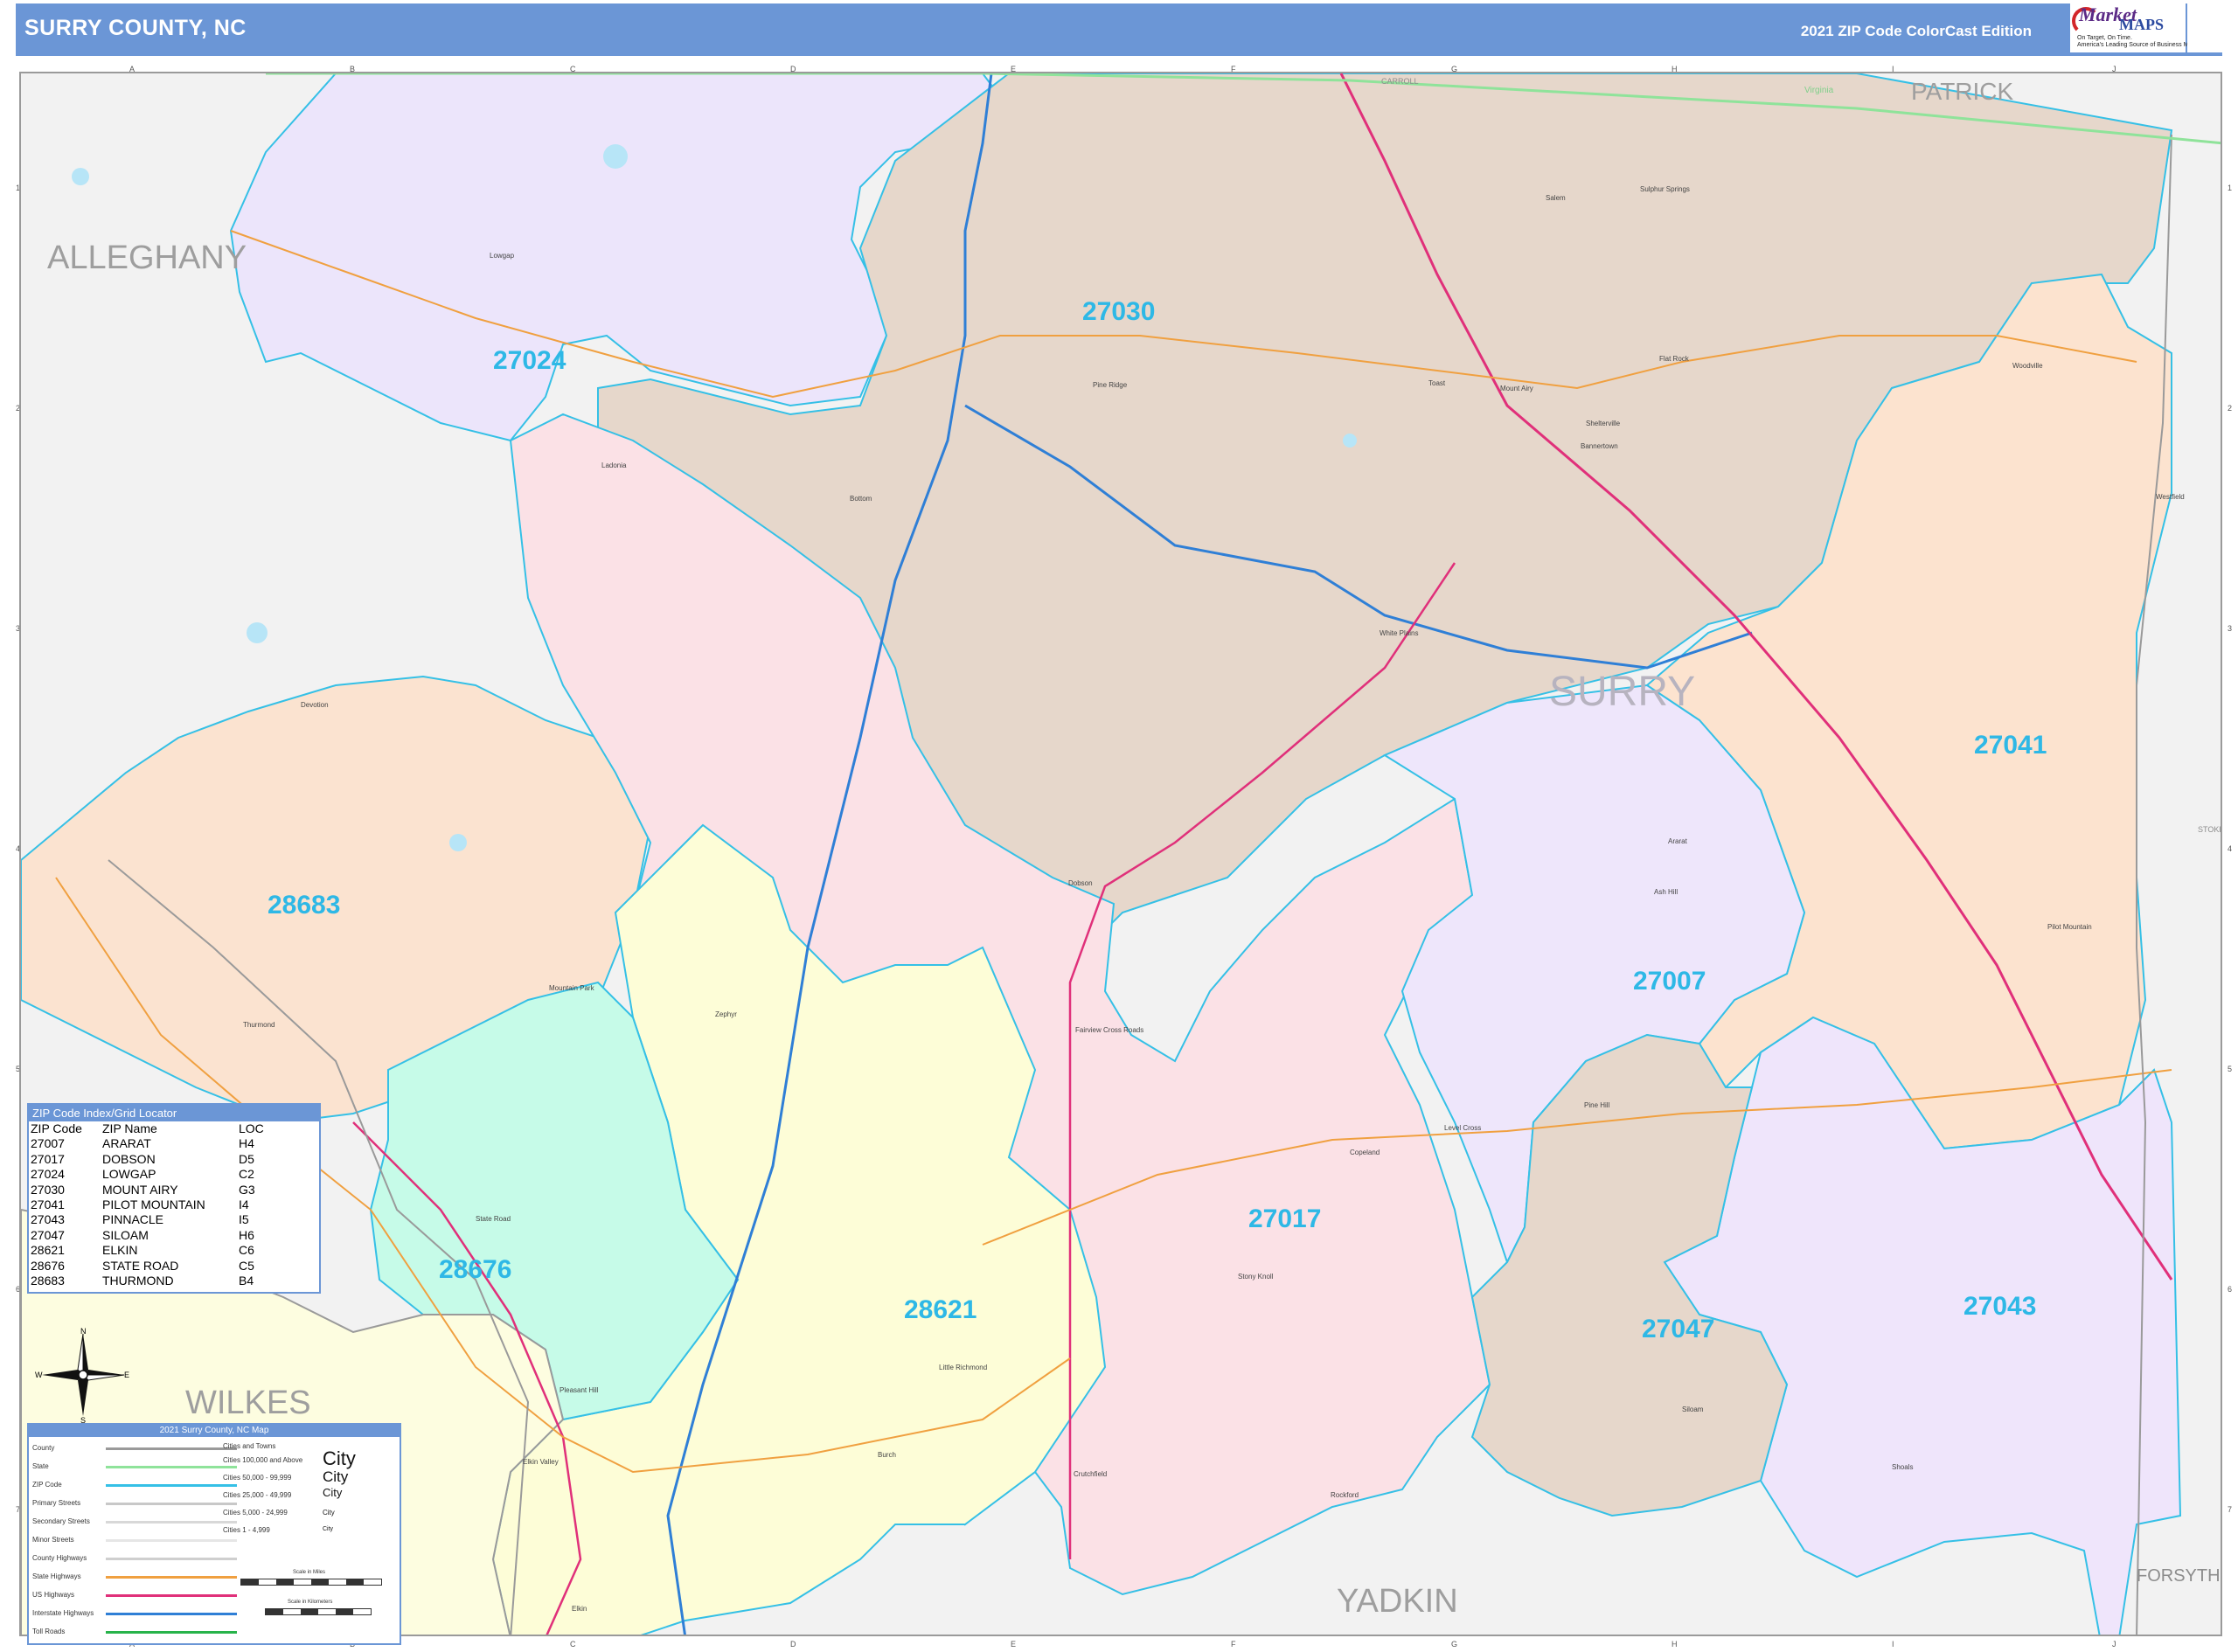 This screenshot has width=2238, height=1652. I want to click on zip-label-27030: 27030, so click(1118, 312).